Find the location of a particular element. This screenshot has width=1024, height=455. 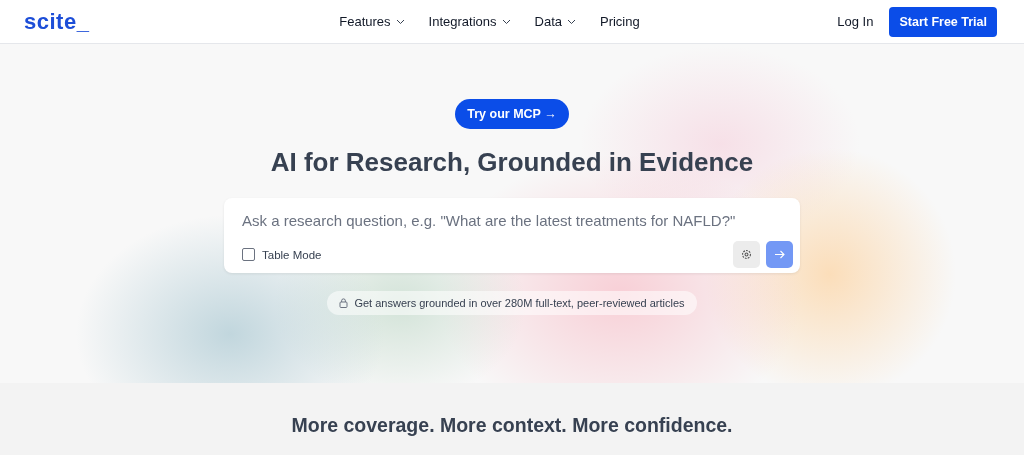

settings-icon is located at coordinates (746, 254).